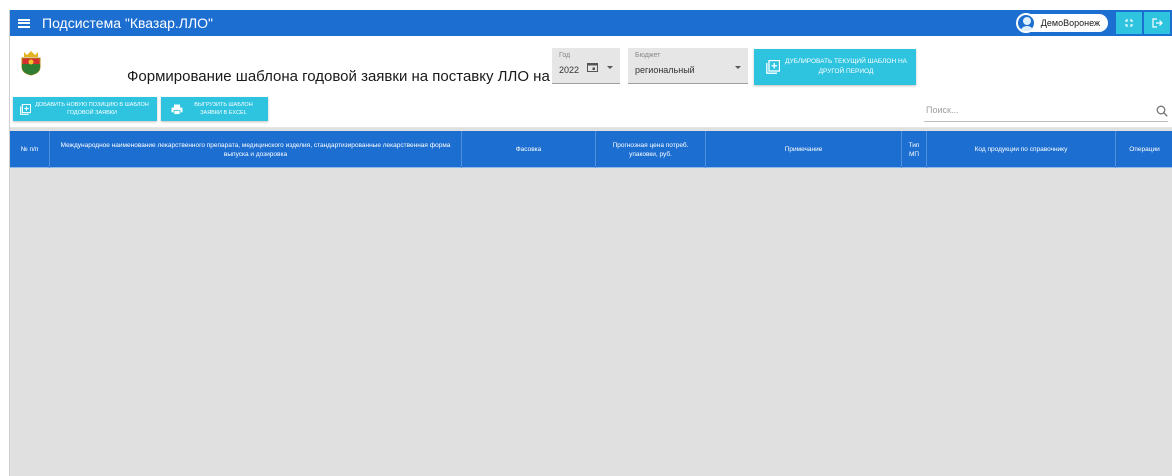 The image size is (1172, 476). I want to click on search-box, so click(1046, 111).